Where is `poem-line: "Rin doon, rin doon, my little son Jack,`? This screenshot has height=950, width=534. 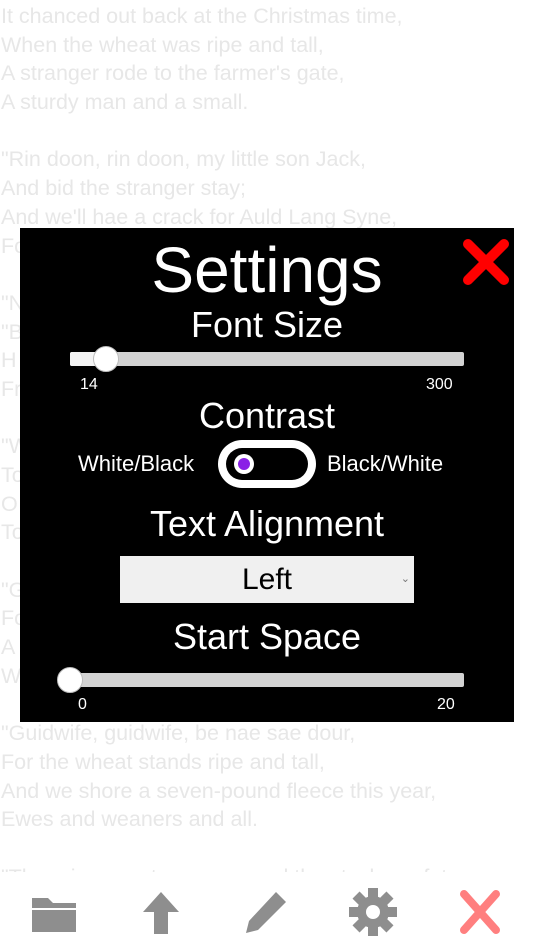
poem-line: "Rin doon, rin doon, my little son Jack, is located at coordinates (183, 159).